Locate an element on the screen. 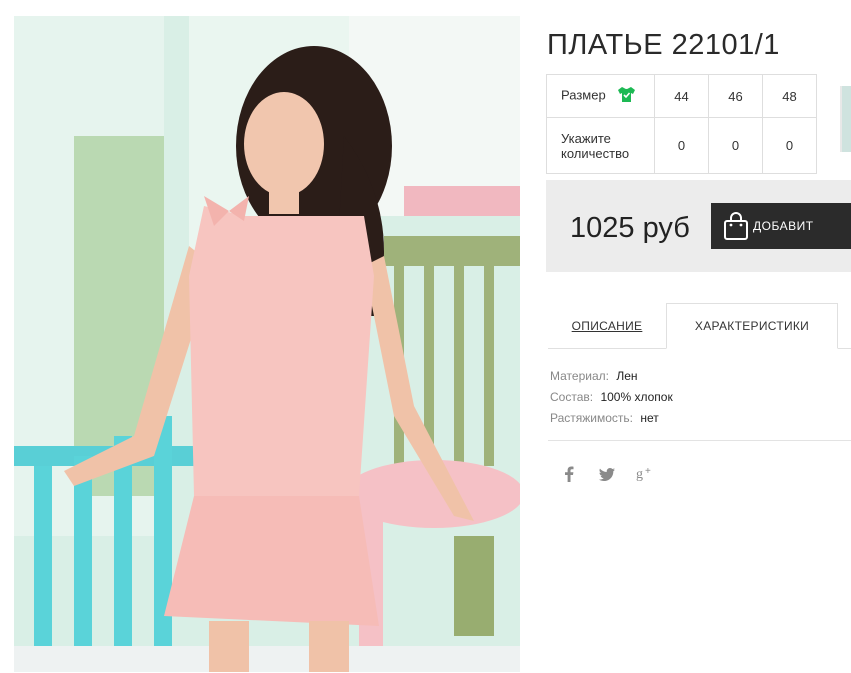  quantity-label-cell: Укажите количество is located at coordinates (600, 145).